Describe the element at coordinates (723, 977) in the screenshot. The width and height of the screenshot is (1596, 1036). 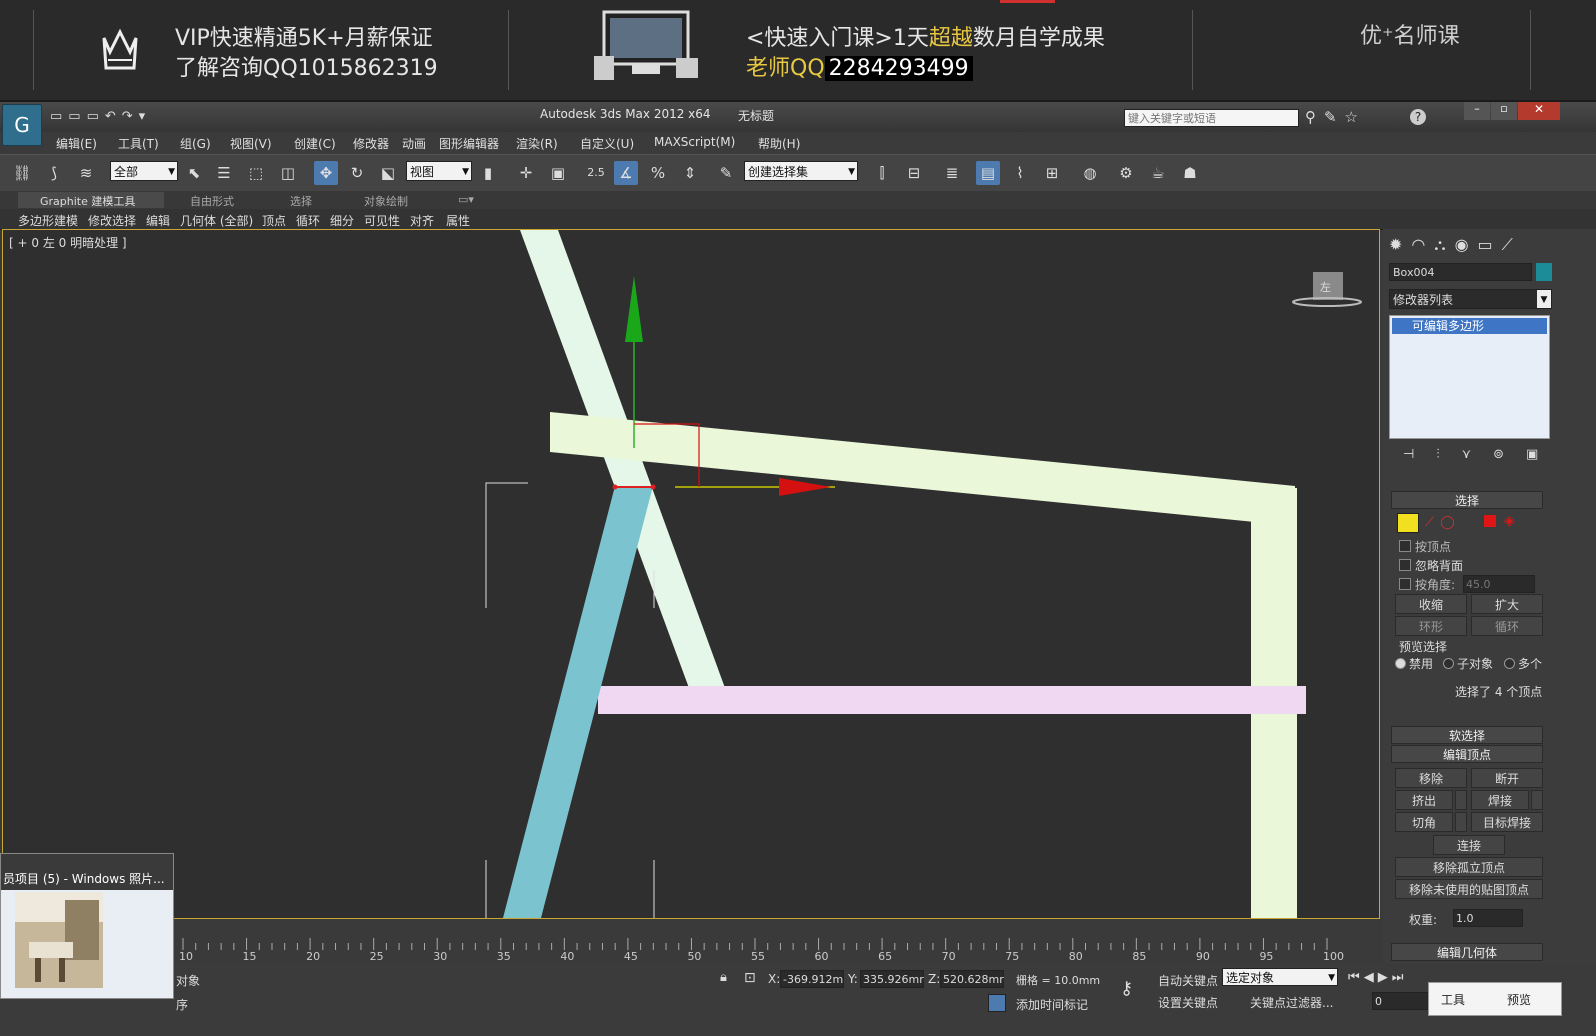
I see `lock-icon: 🔒︎` at that location.